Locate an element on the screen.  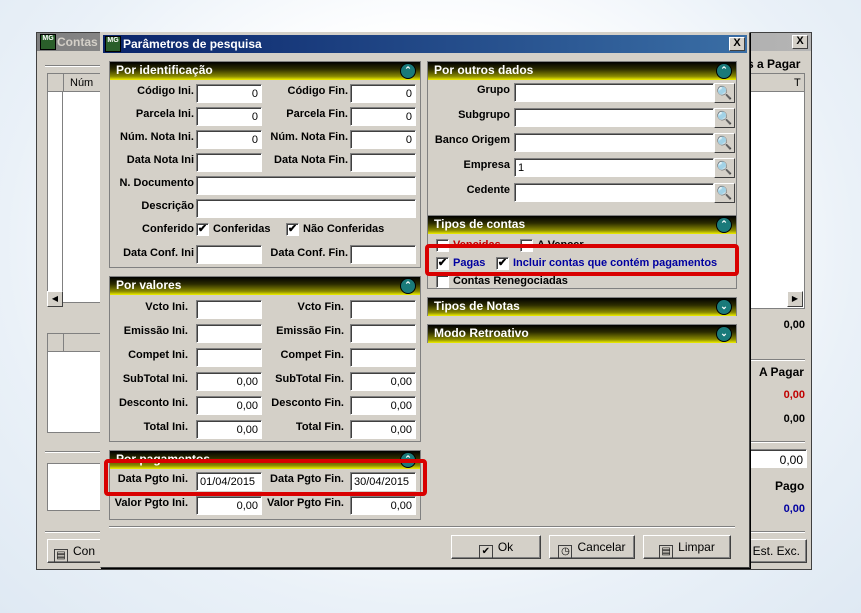
codigo-ini-label: Código Ini. is located at coordinates (165, 91).